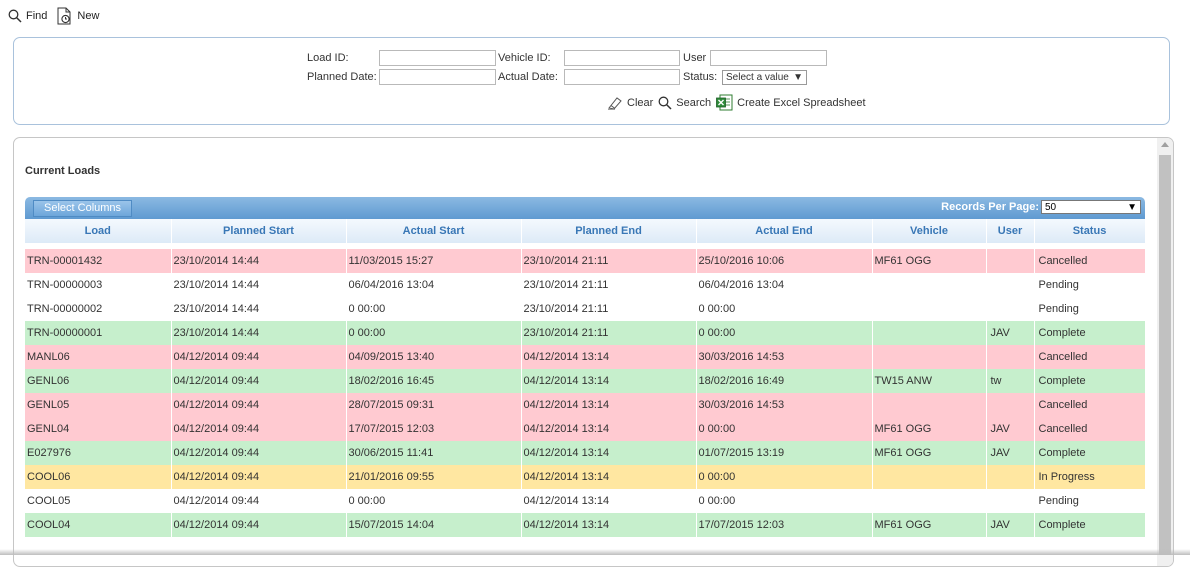  What do you see at coordinates (259, 231) in the screenshot?
I see `column-header-planned-start: Planned Start` at bounding box center [259, 231].